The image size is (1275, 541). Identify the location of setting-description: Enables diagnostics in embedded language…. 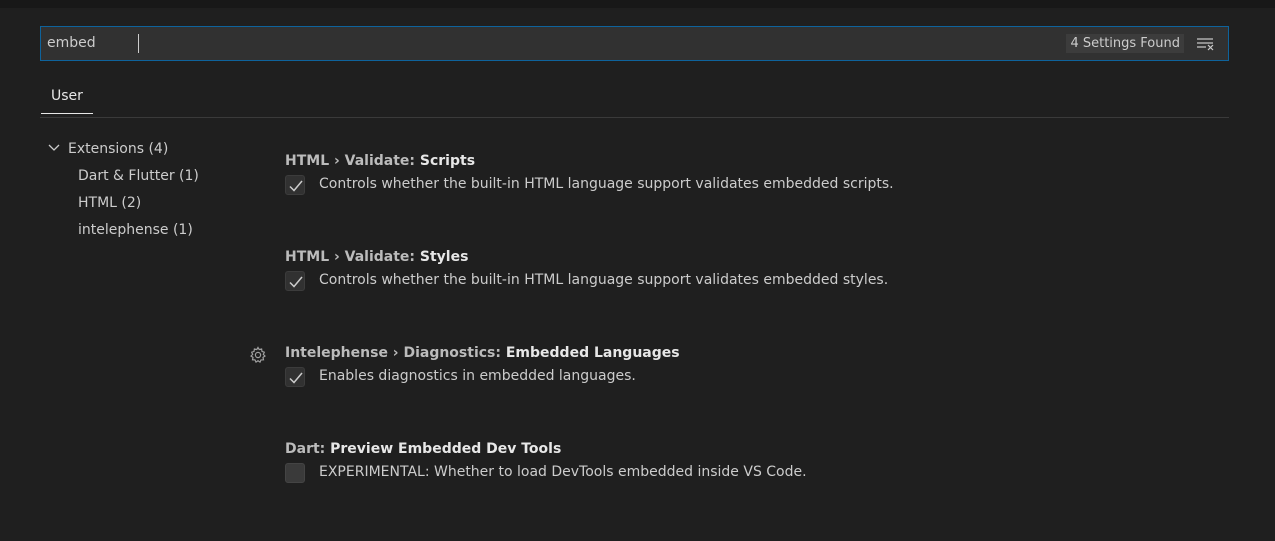
(477, 376).